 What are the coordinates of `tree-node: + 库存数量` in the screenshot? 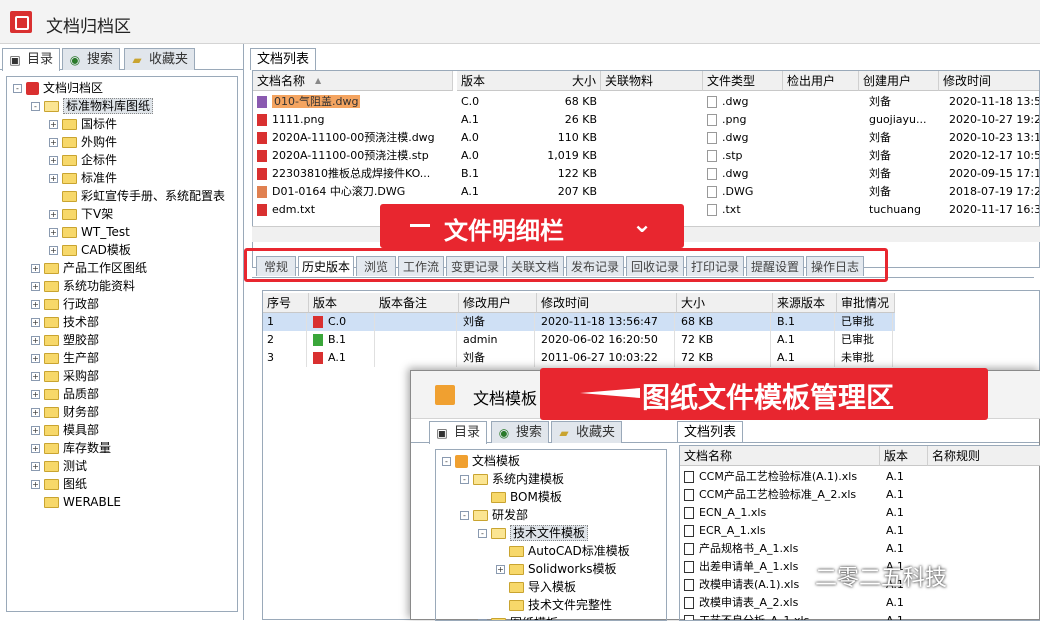 It's located at (71, 448).